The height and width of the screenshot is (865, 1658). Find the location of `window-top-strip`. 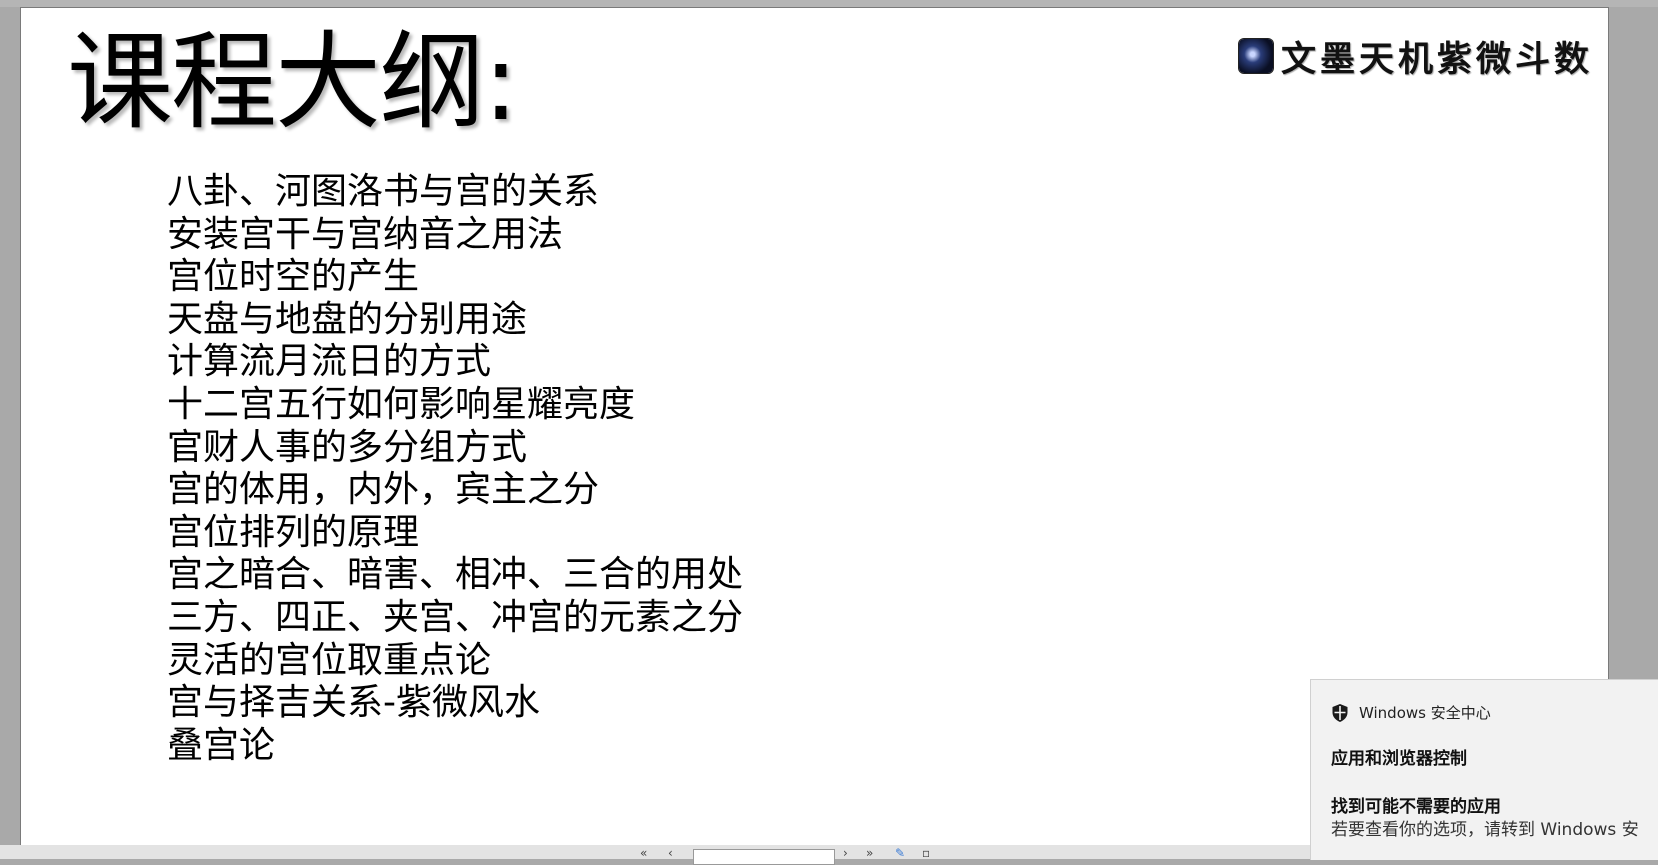

window-top-strip is located at coordinates (829, 3).